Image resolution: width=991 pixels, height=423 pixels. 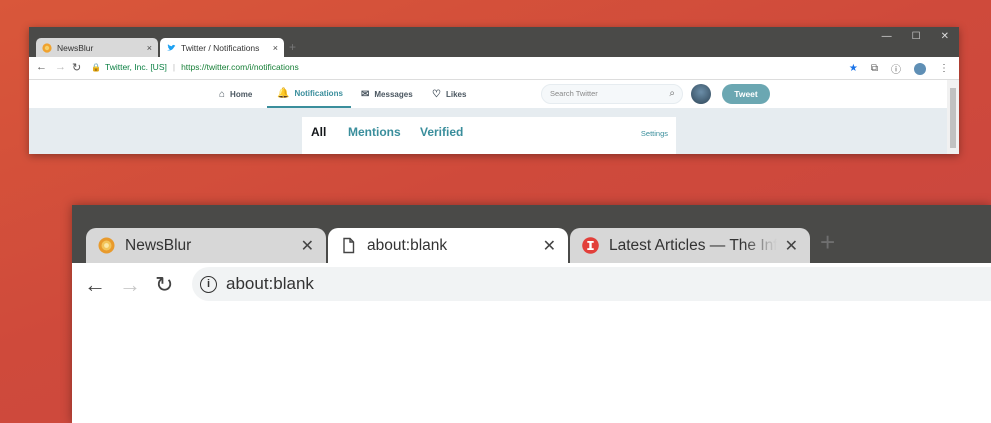 What do you see at coordinates (283, 93) in the screenshot?
I see `bell-icon: 🔔` at bounding box center [283, 93].